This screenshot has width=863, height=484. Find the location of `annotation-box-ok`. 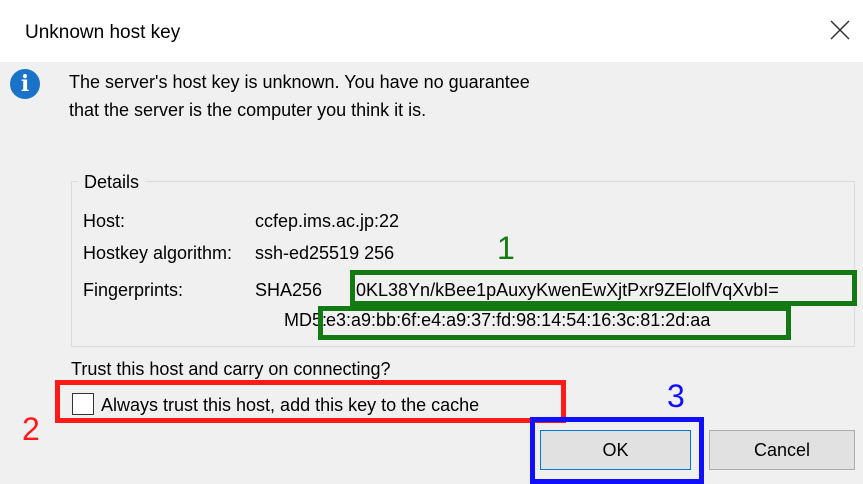

annotation-box-ok is located at coordinates (617, 450).